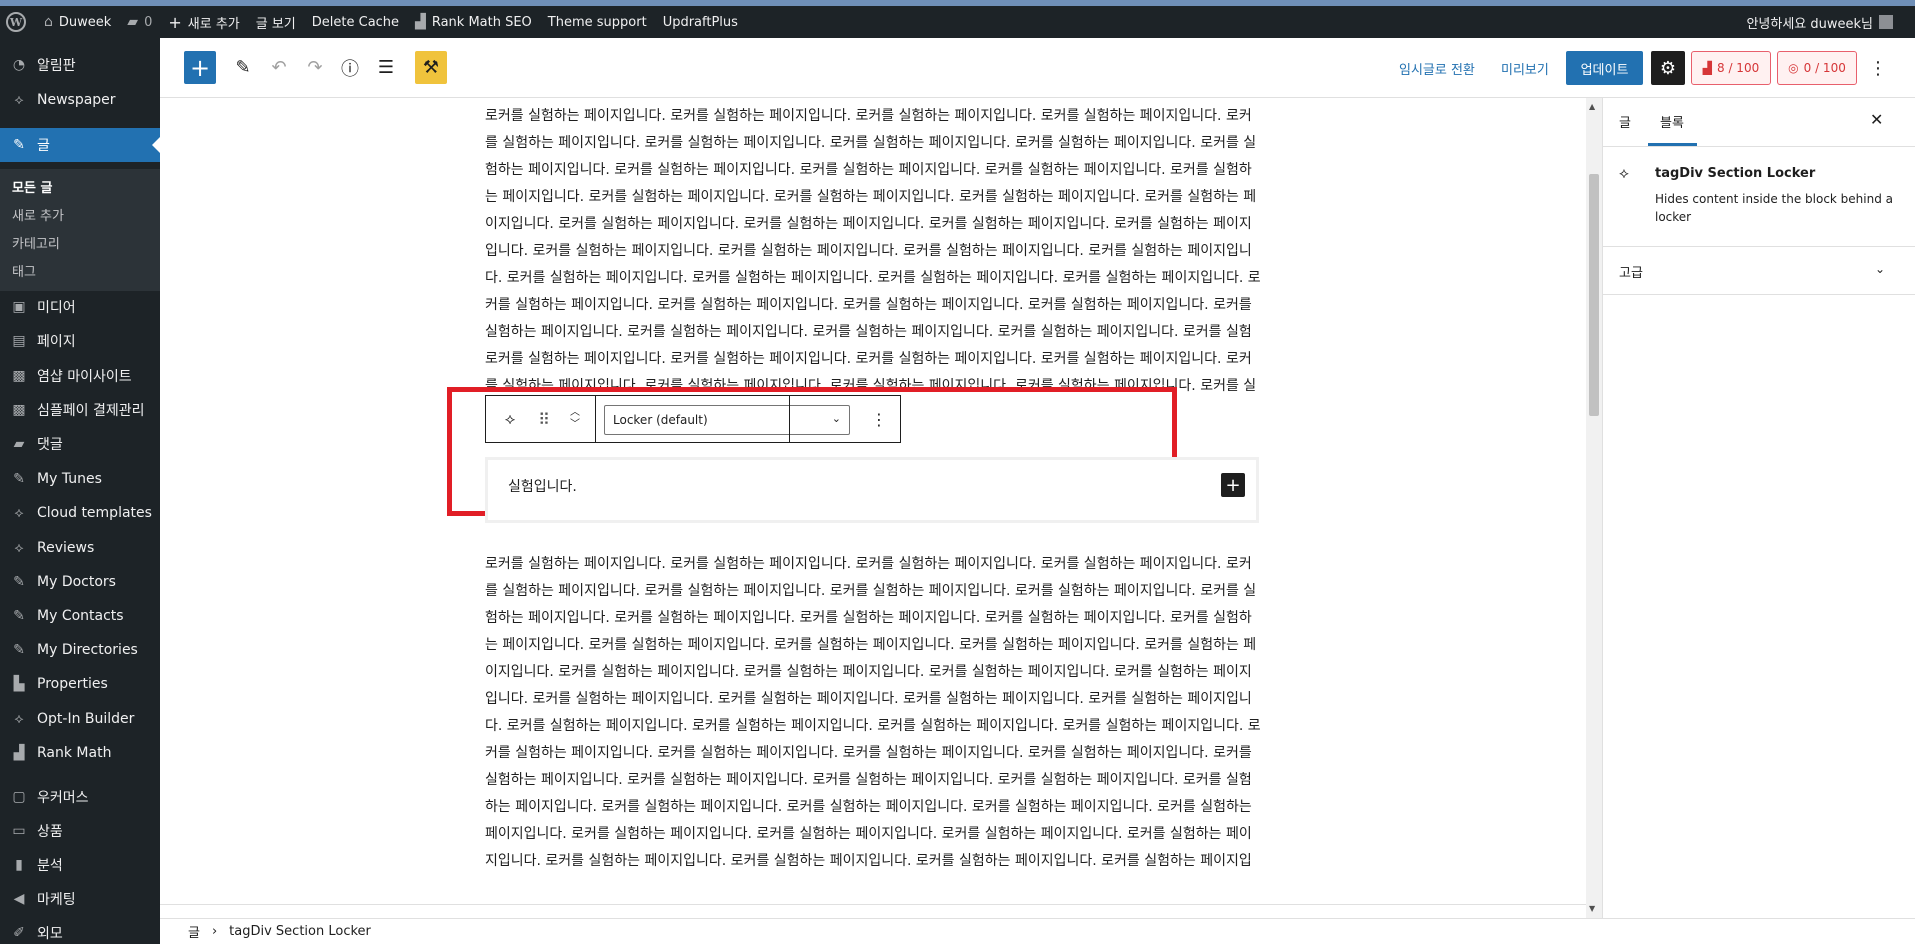 Image resolution: width=1915 pixels, height=950 pixels. I want to click on sidebar-item-my-directories: ✎ My Directories, so click(80, 650).